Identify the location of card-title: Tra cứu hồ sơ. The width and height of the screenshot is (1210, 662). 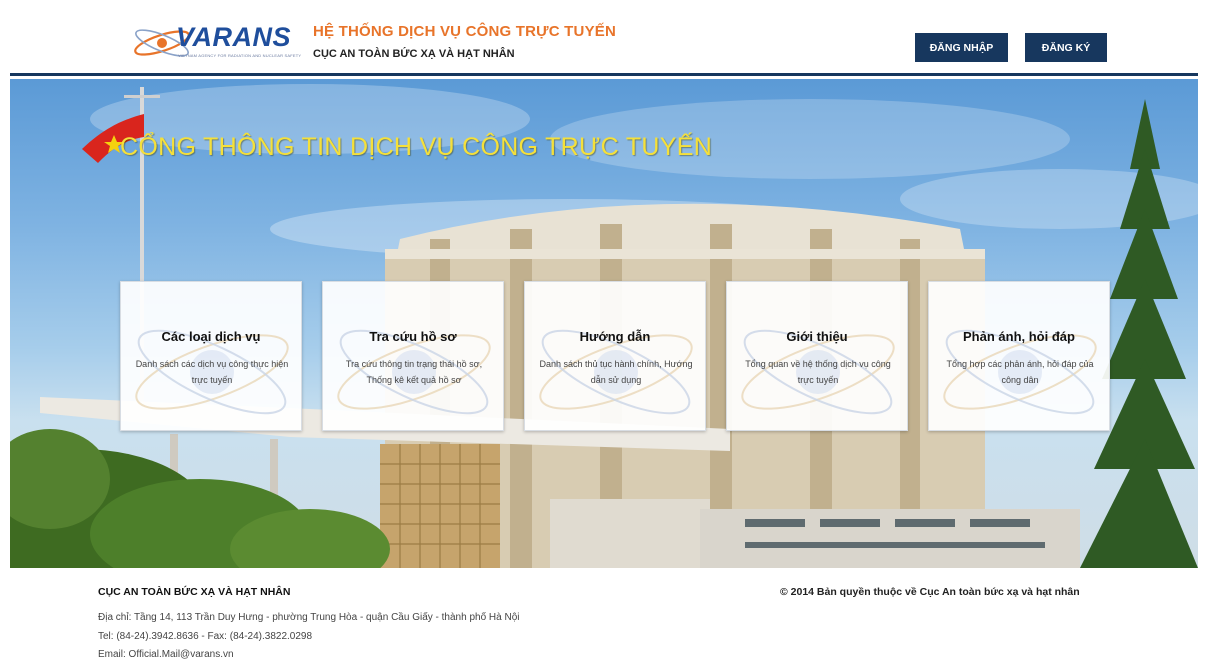
(413, 336).